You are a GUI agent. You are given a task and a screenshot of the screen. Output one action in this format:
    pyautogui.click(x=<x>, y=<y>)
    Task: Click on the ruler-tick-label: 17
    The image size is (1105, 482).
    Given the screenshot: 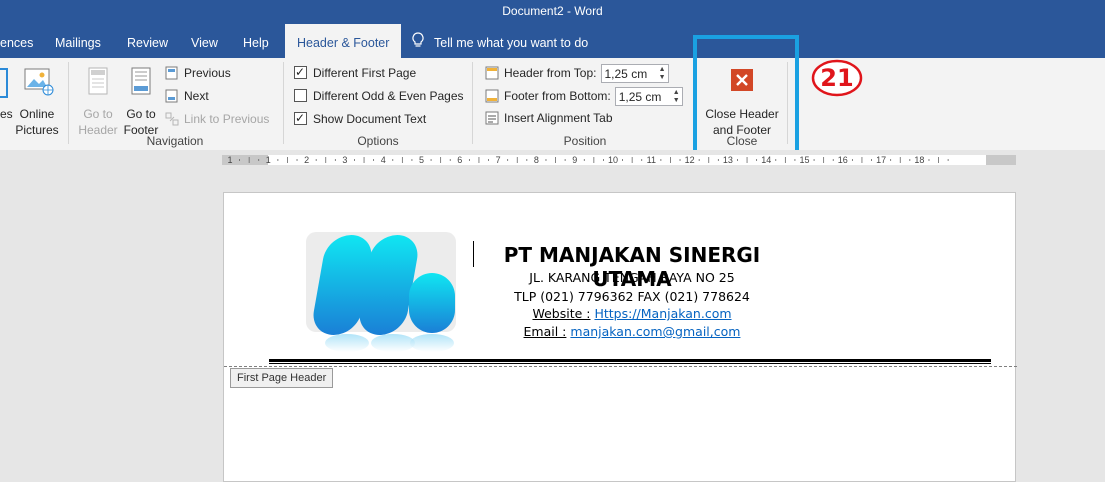 What is the action you would take?
    pyautogui.click(x=881, y=160)
    